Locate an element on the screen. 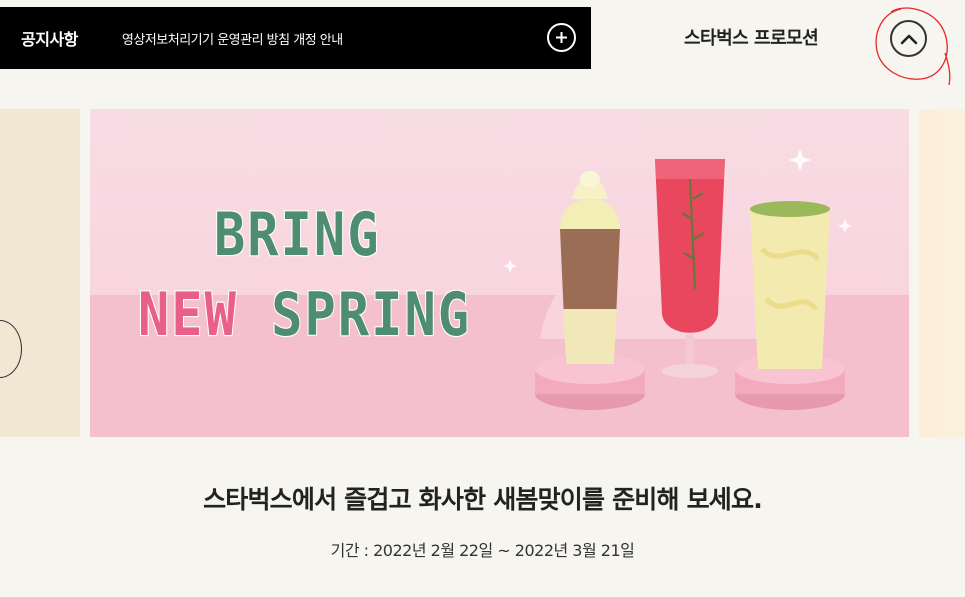  notice-link: 영상저보처리기기 운영관리 방침 개정 안내 is located at coordinates (232, 38).